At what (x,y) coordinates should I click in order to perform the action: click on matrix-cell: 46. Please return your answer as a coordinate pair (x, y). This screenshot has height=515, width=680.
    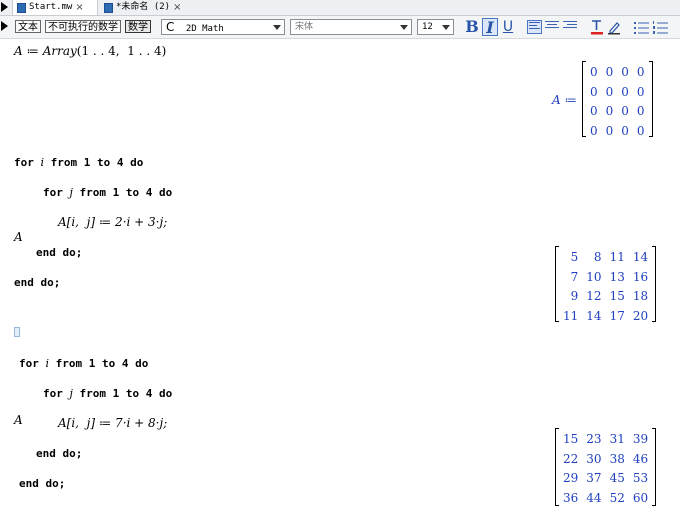
    Looking at the image, I should click on (640, 458).